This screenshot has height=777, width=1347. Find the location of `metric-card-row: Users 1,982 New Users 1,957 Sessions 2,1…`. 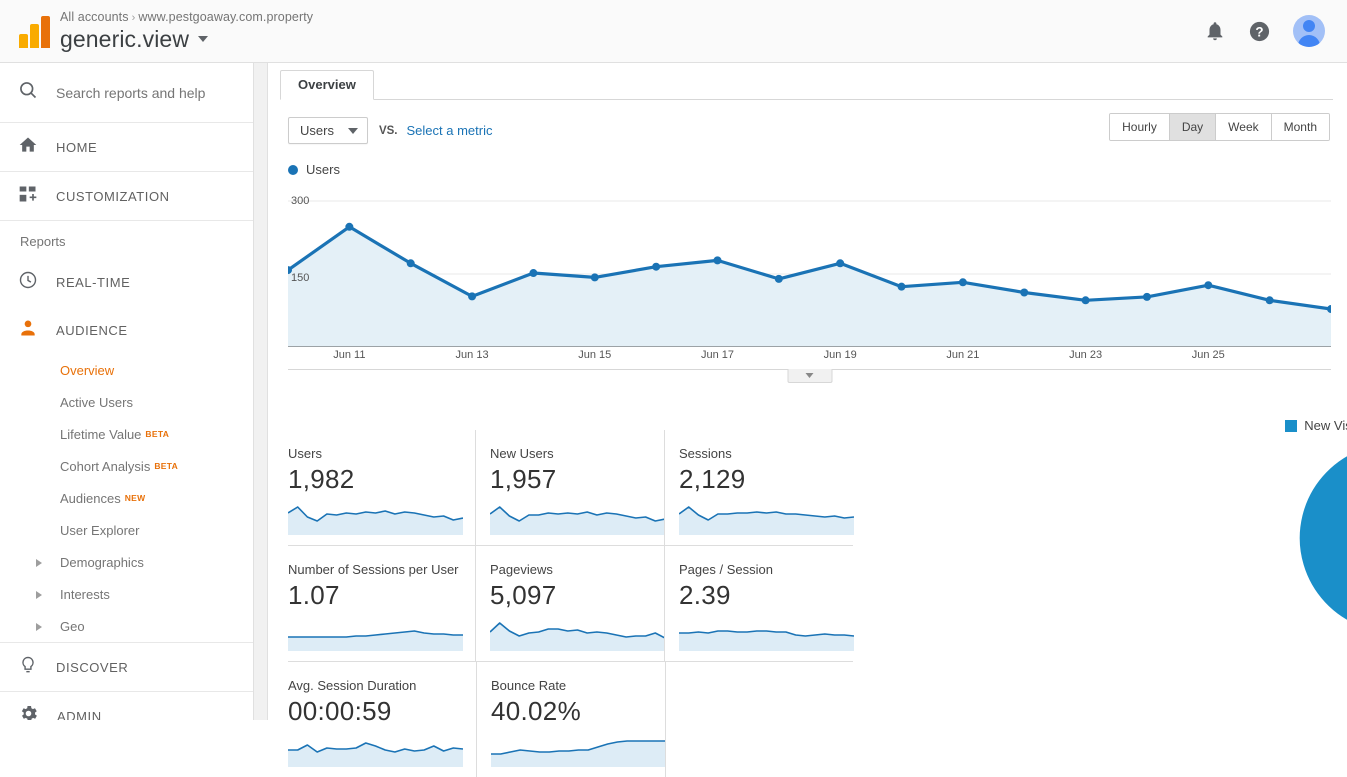

metric-card-row: Users 1,982 New Users 1,957 Sessions 2,1… is located at coordinates (571, 487).